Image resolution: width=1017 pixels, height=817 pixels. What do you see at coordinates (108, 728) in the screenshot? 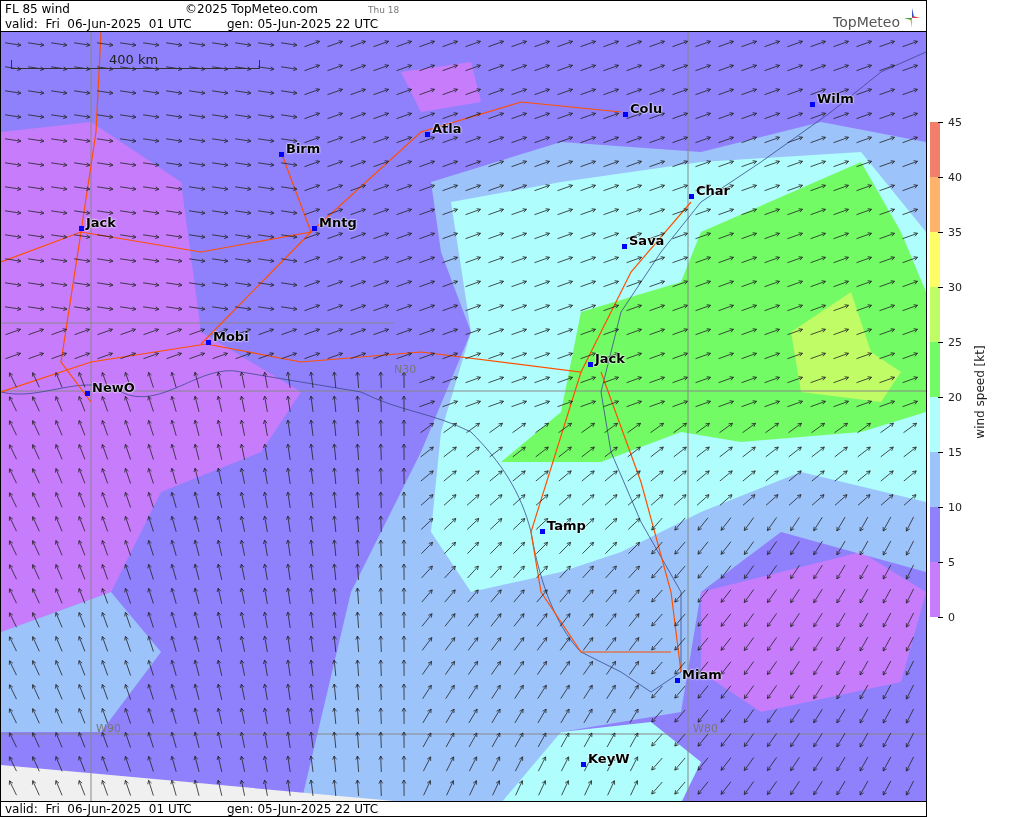
I see `grid-label: W90` at bounding box center [108, 728].